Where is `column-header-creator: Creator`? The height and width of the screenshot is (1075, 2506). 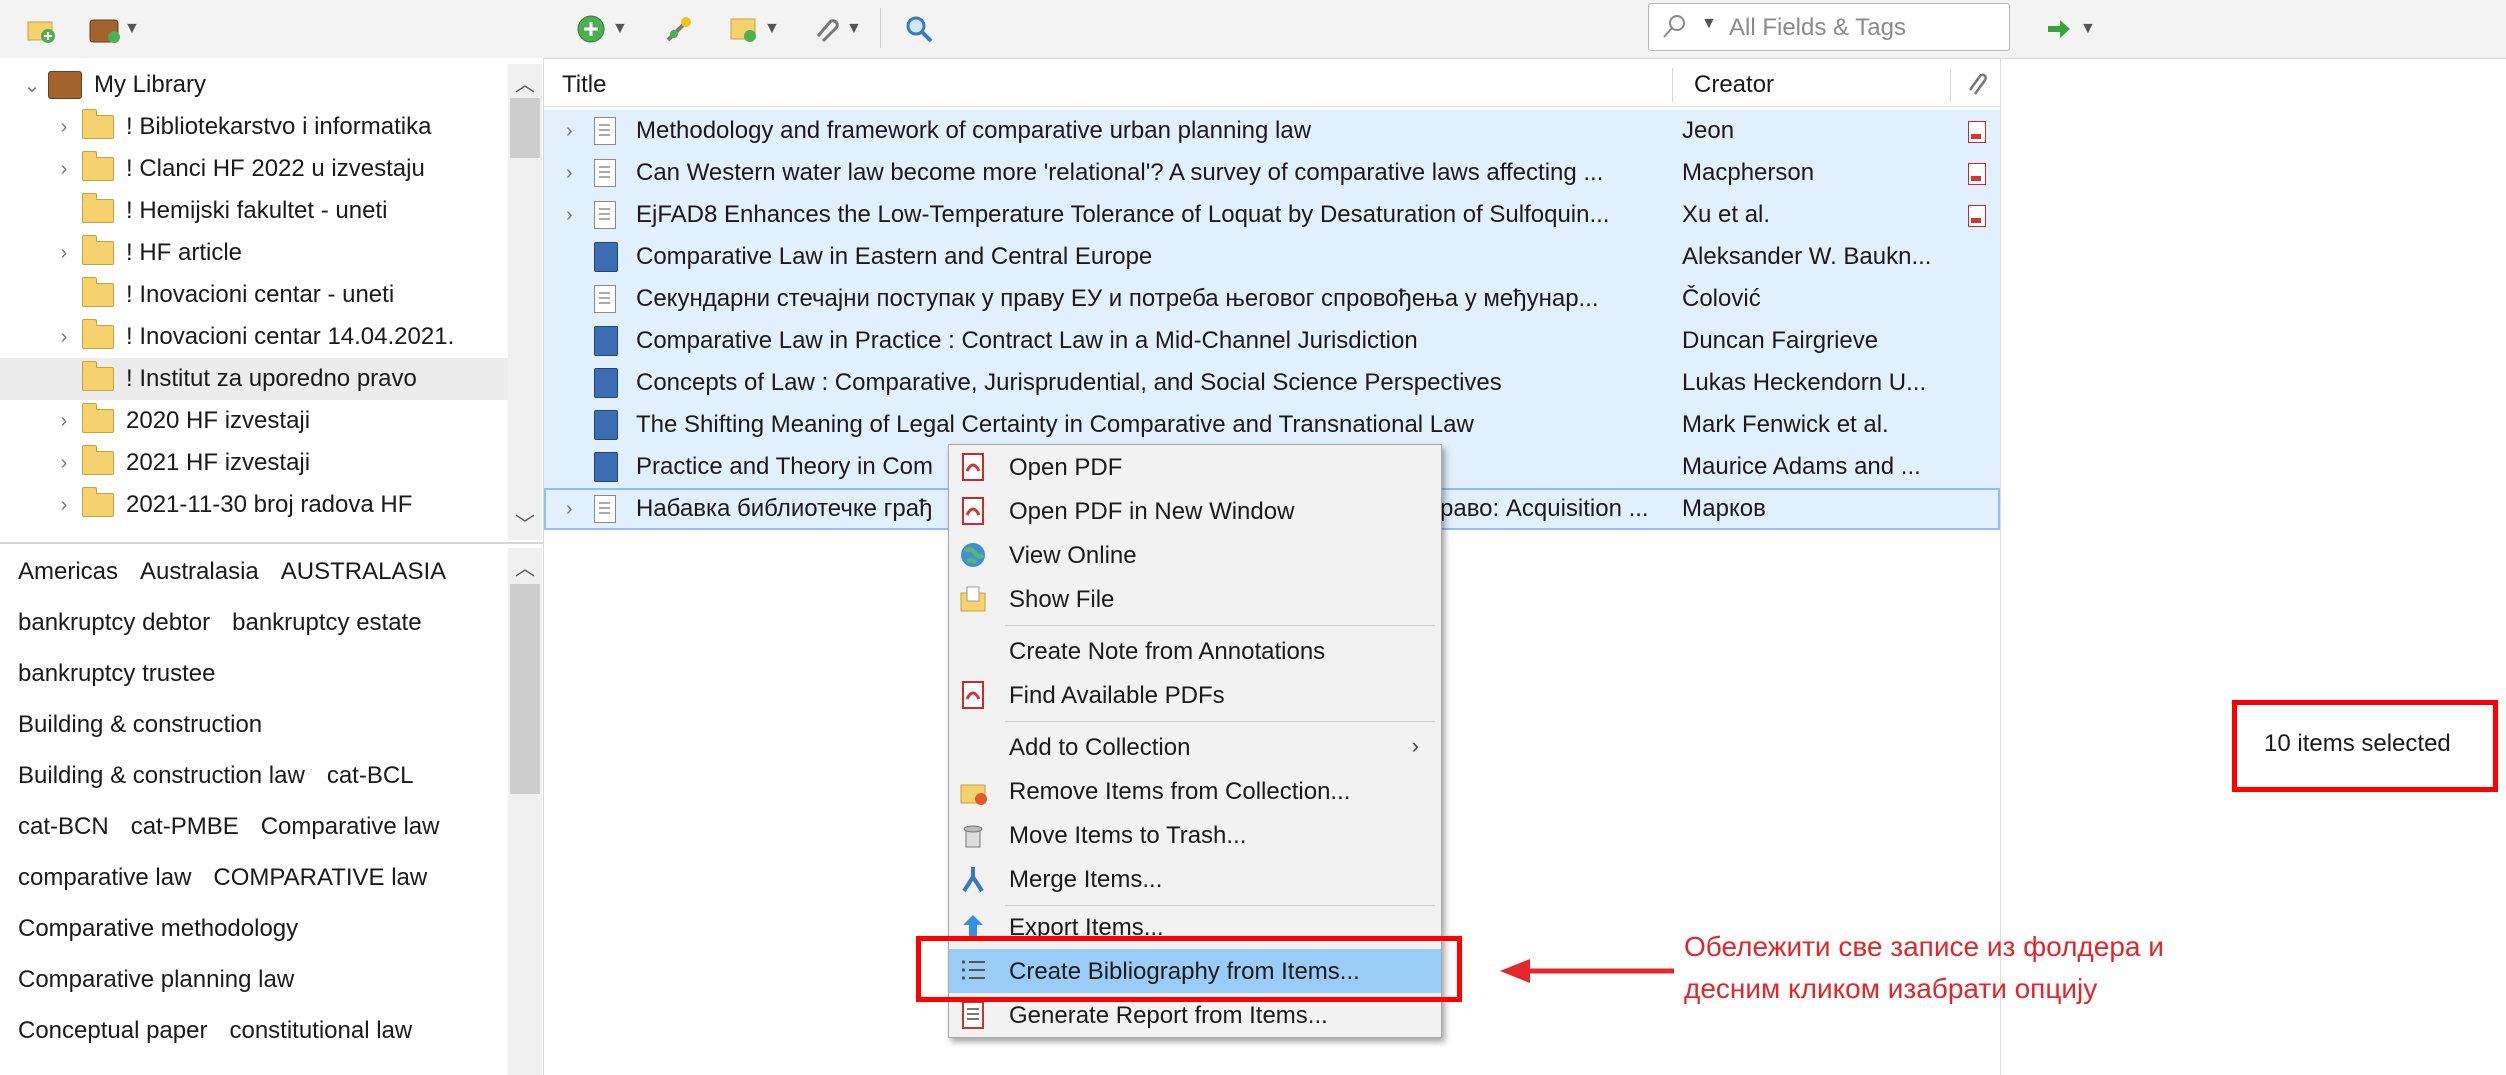 column-header-creator: Creator is located at coordinates (1734, 85).